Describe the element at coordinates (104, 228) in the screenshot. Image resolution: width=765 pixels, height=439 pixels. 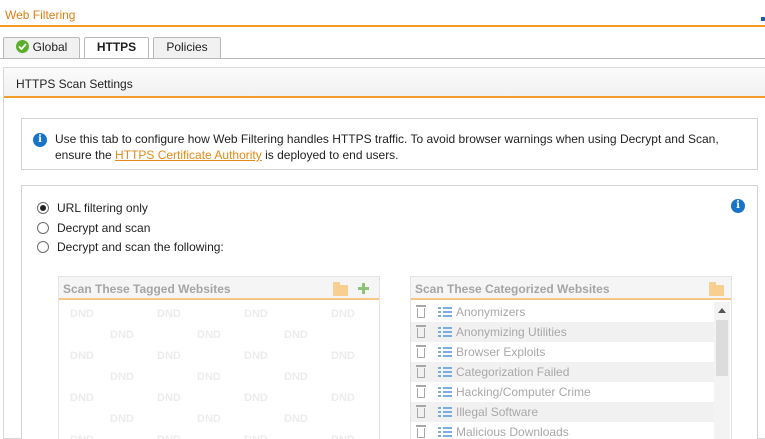
I see `option-label: Decrypt and scan` at that location.